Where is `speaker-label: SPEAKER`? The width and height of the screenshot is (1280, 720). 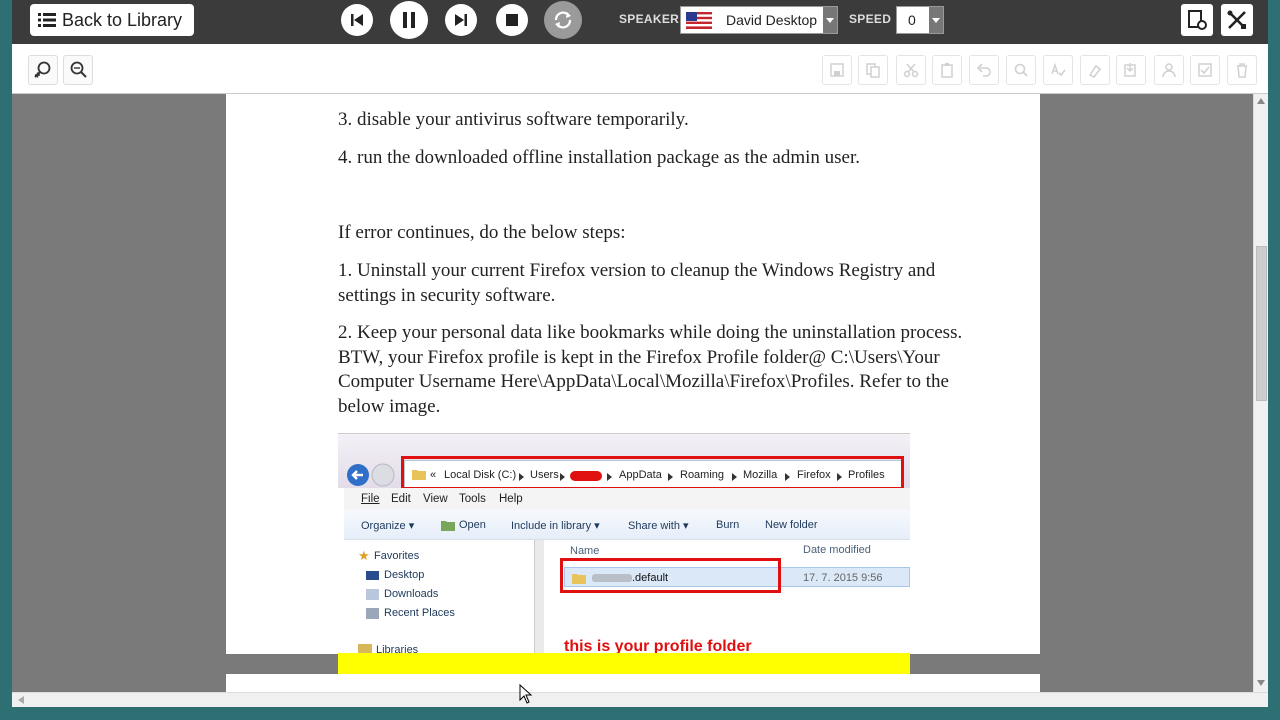
speaker-label: SPEAKER is located at coordinates (649, 19).